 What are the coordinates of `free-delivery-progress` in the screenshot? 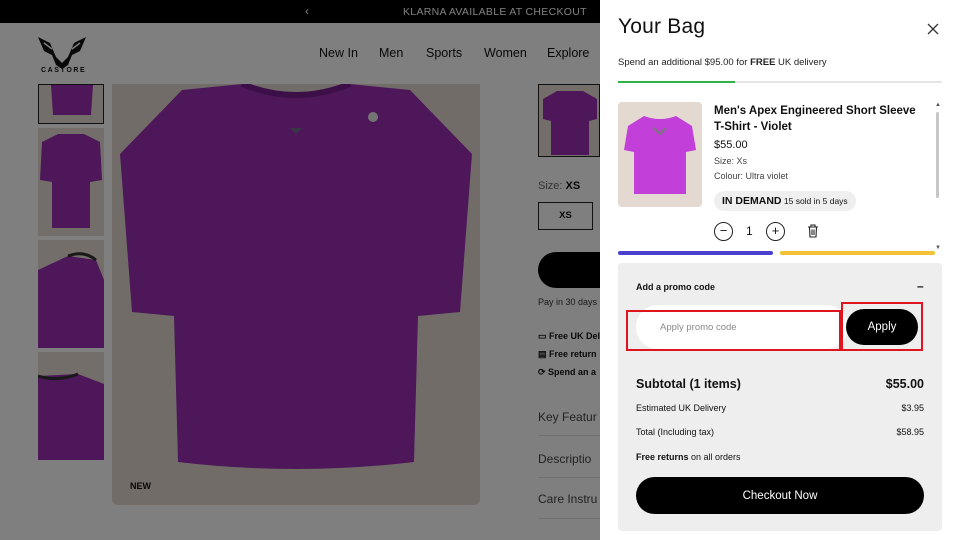 It's located at (780, 82).